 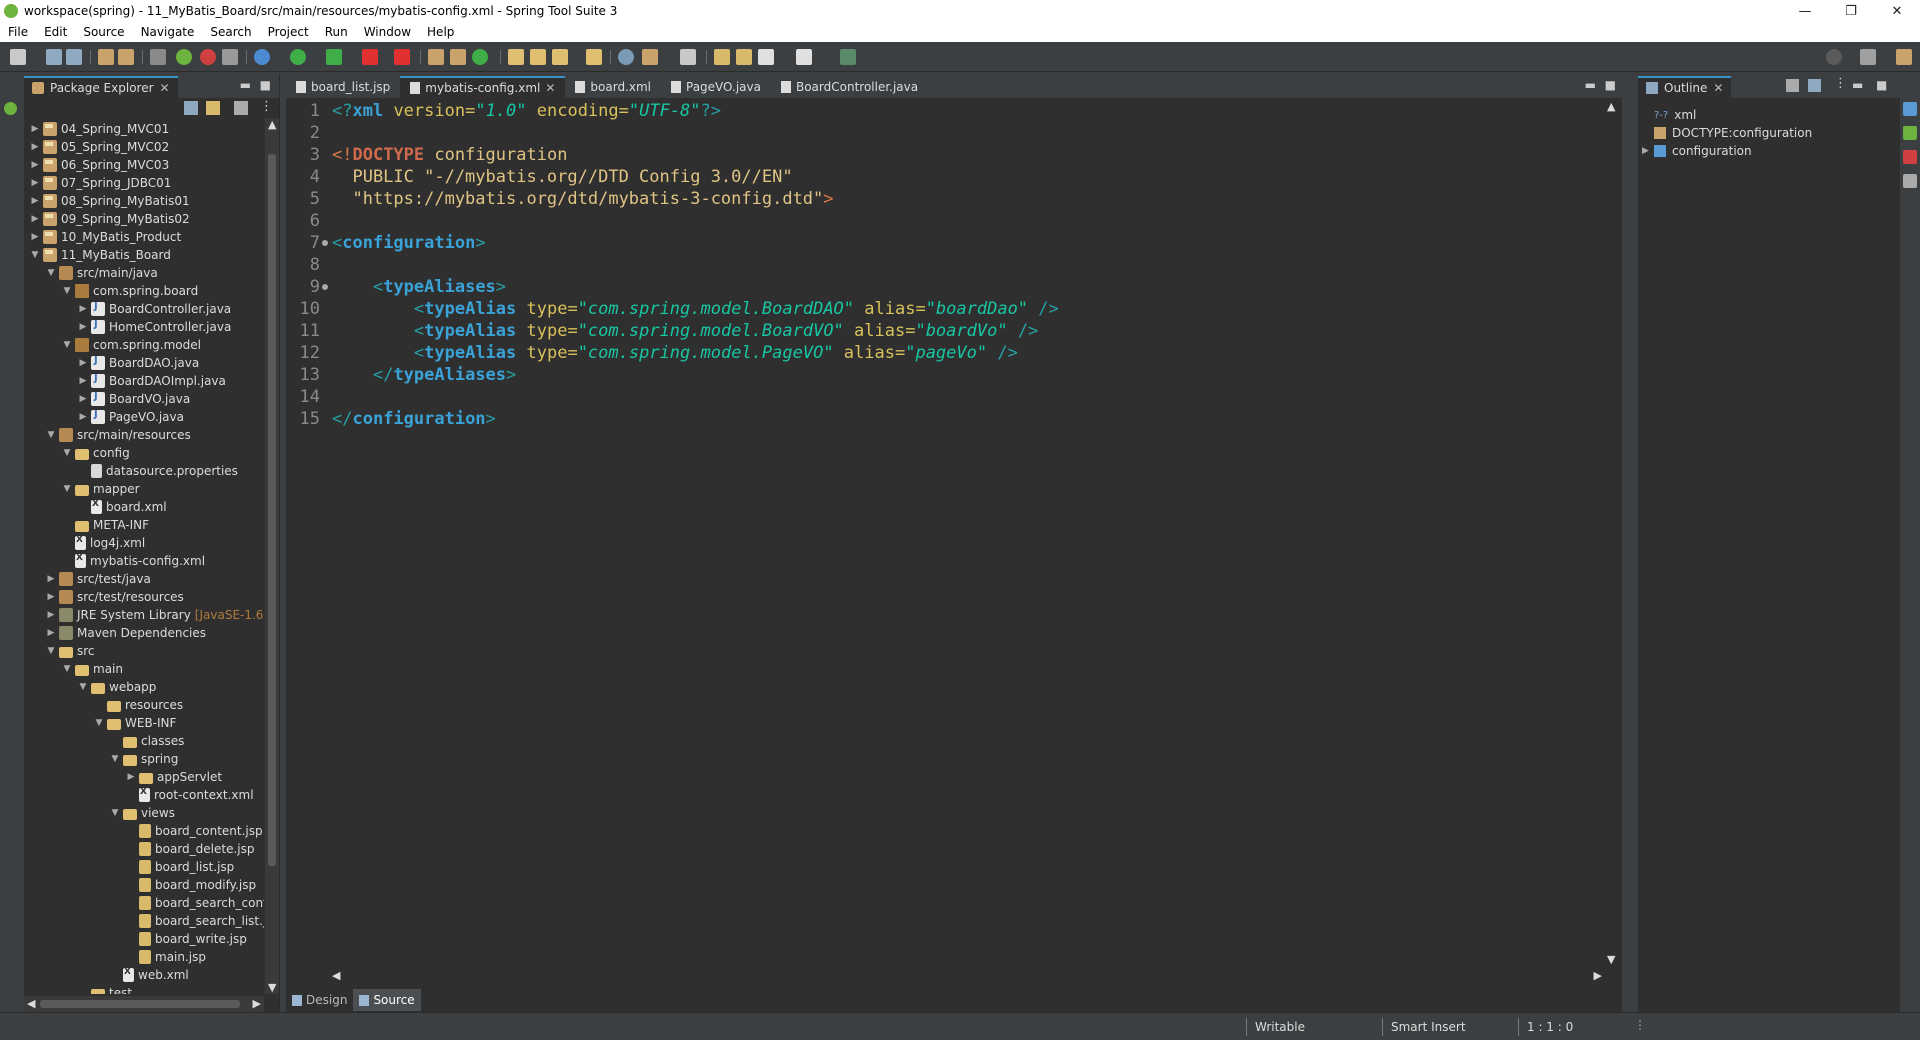 What do you see at coordinates (458, 57) in the screenshot?
I see `new-package-icon` at bounding box center [458, 57].